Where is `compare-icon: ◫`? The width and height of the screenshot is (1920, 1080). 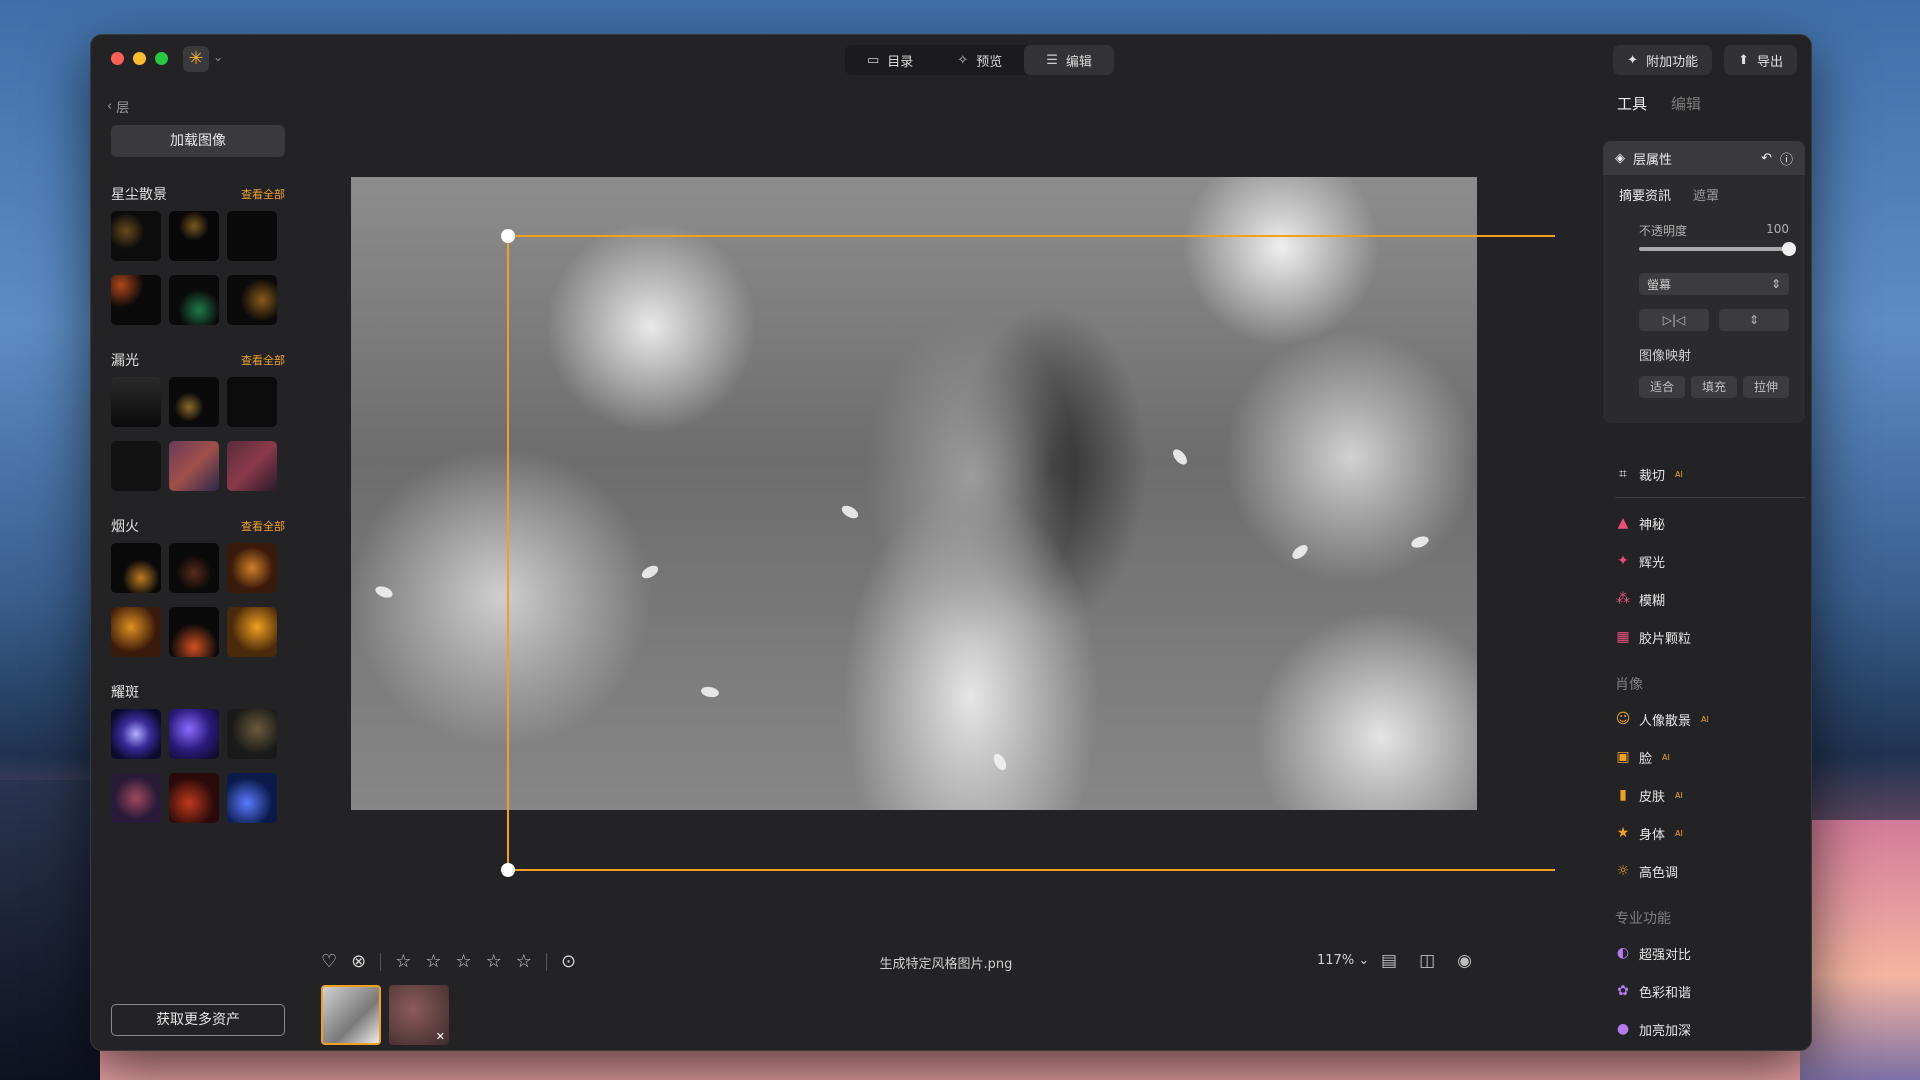
compare-icon: ◫ is located at coordinates (1427, 961).